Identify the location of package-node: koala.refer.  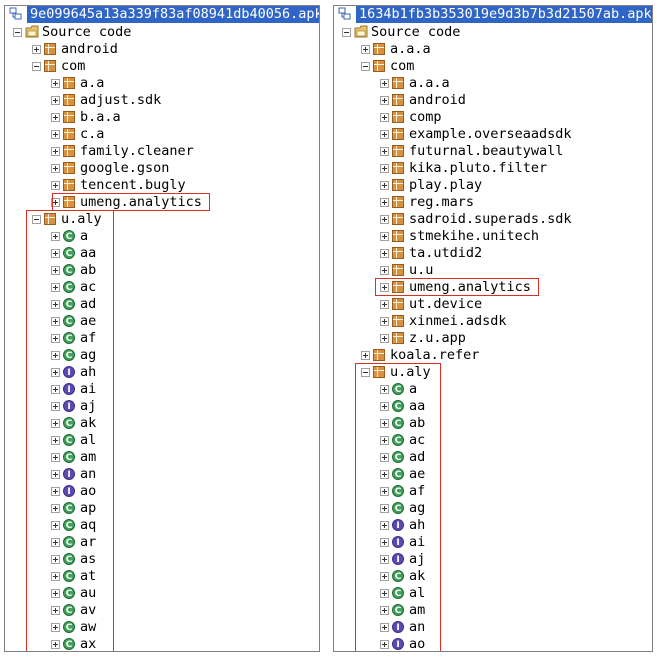
(493, 355).